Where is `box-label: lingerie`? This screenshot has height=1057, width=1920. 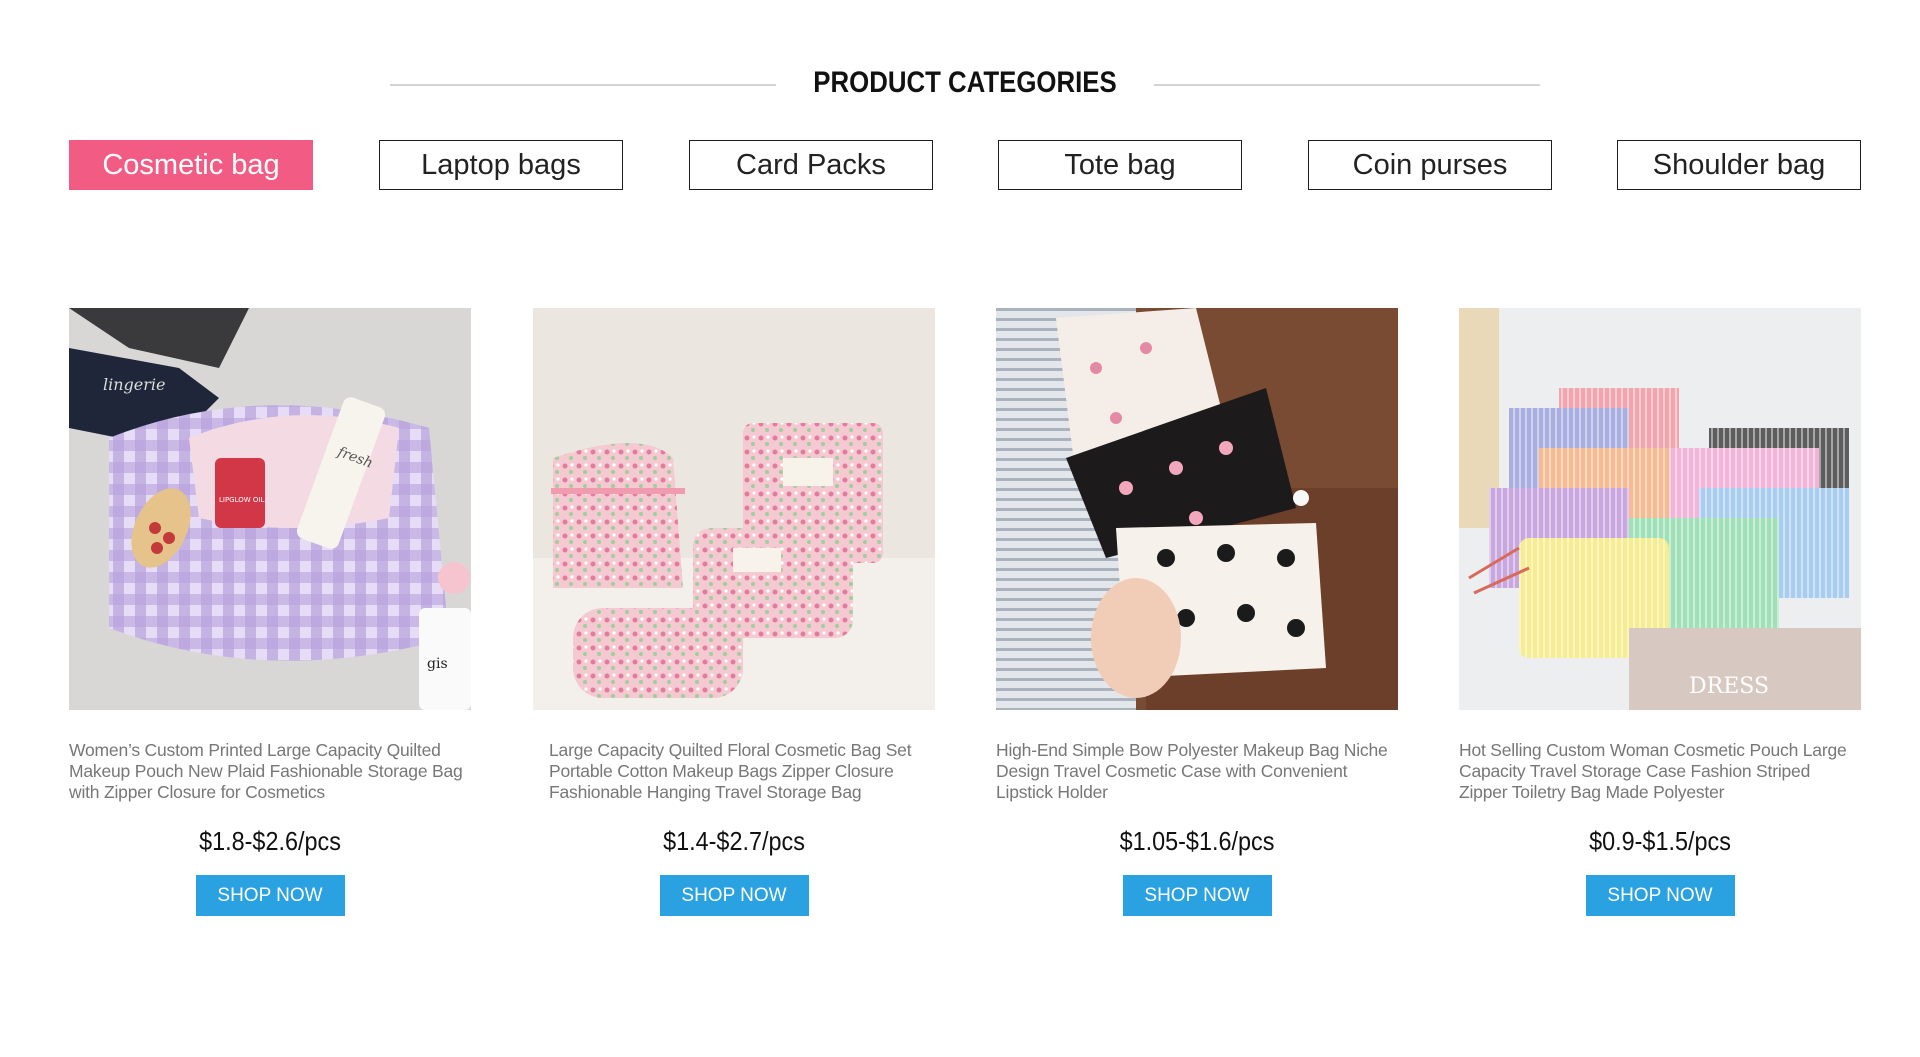
box-label: lingerie is located at coordinates (134, 384).